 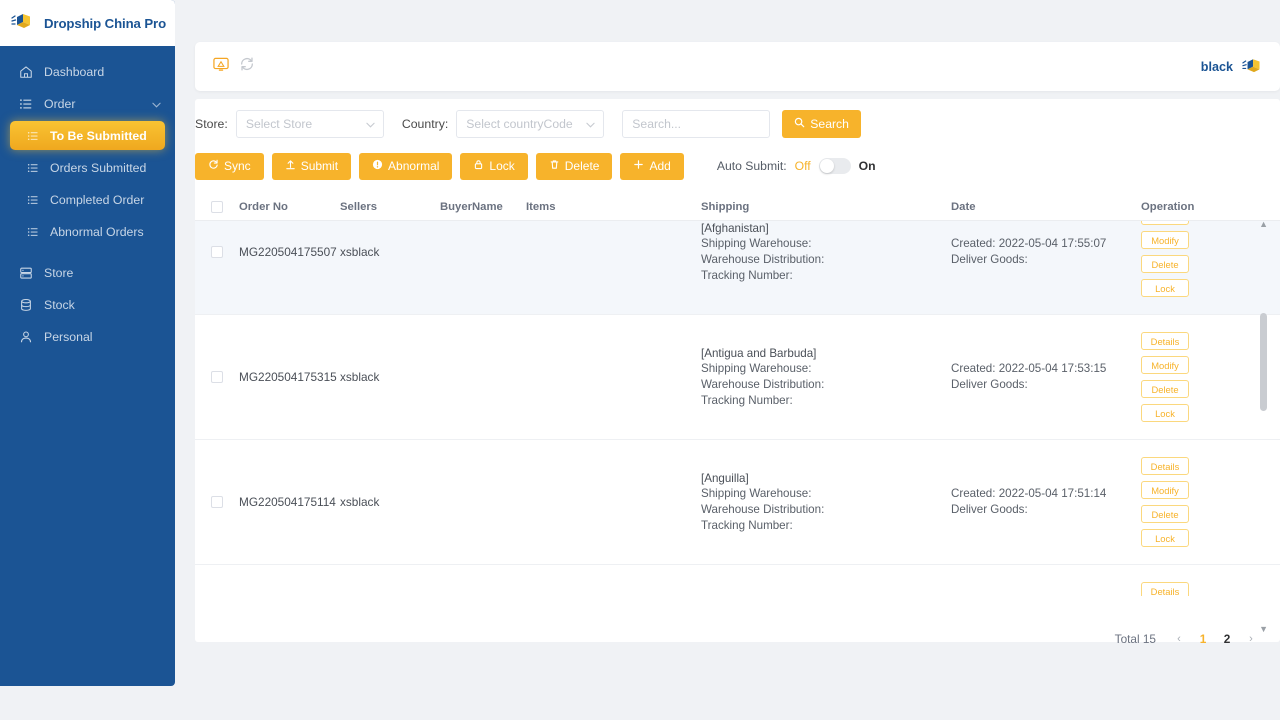 What do you see at coordinates (478, 166) in the screenshot?
I see `lock-icon` at bounding box center [478, 166].